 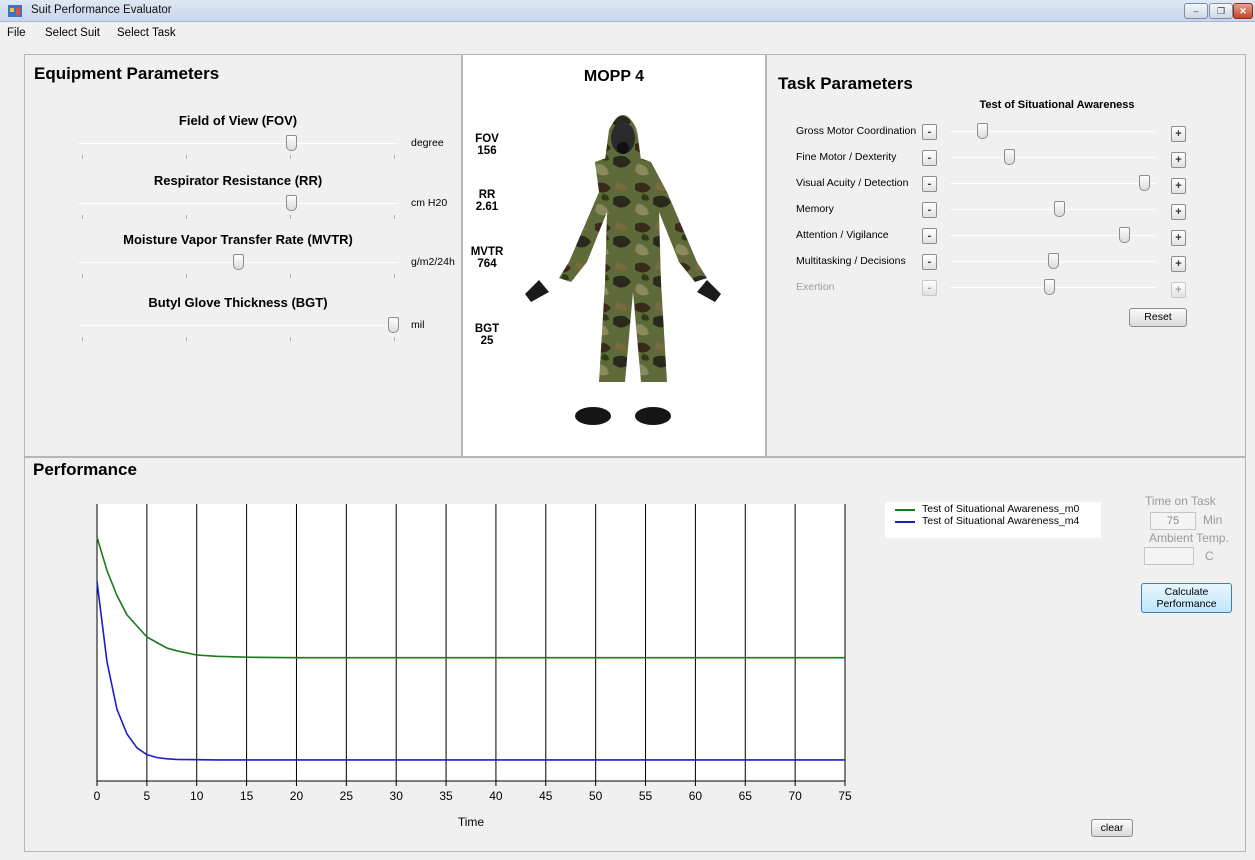 I want to click on window-title: Suit Performance Evaluator, so click(x=101, y=10).